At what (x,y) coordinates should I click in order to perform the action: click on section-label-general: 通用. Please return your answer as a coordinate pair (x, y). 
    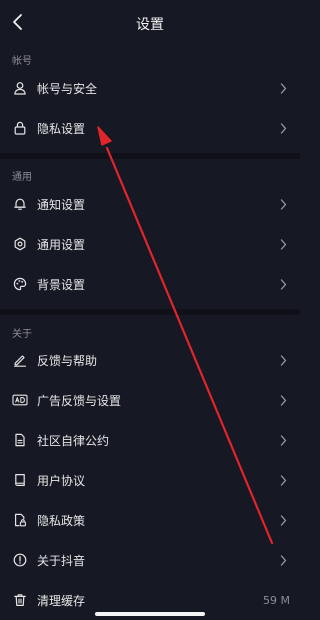
    Looking at the image, I should click on (22, 177).